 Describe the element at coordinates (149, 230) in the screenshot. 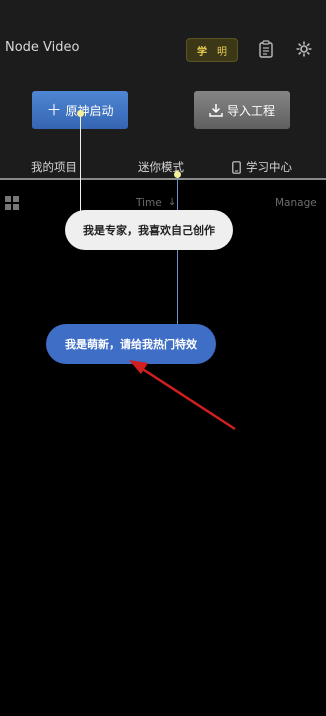

I see `expert-bubble: 我是专家，我喜欢自己创作` at that location.